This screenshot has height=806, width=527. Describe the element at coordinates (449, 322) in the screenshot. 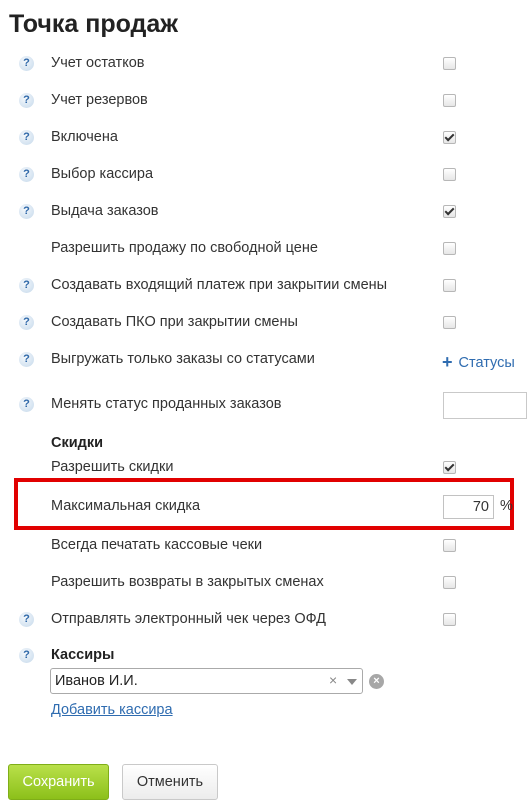

I see `checkbox-pko` at that location.